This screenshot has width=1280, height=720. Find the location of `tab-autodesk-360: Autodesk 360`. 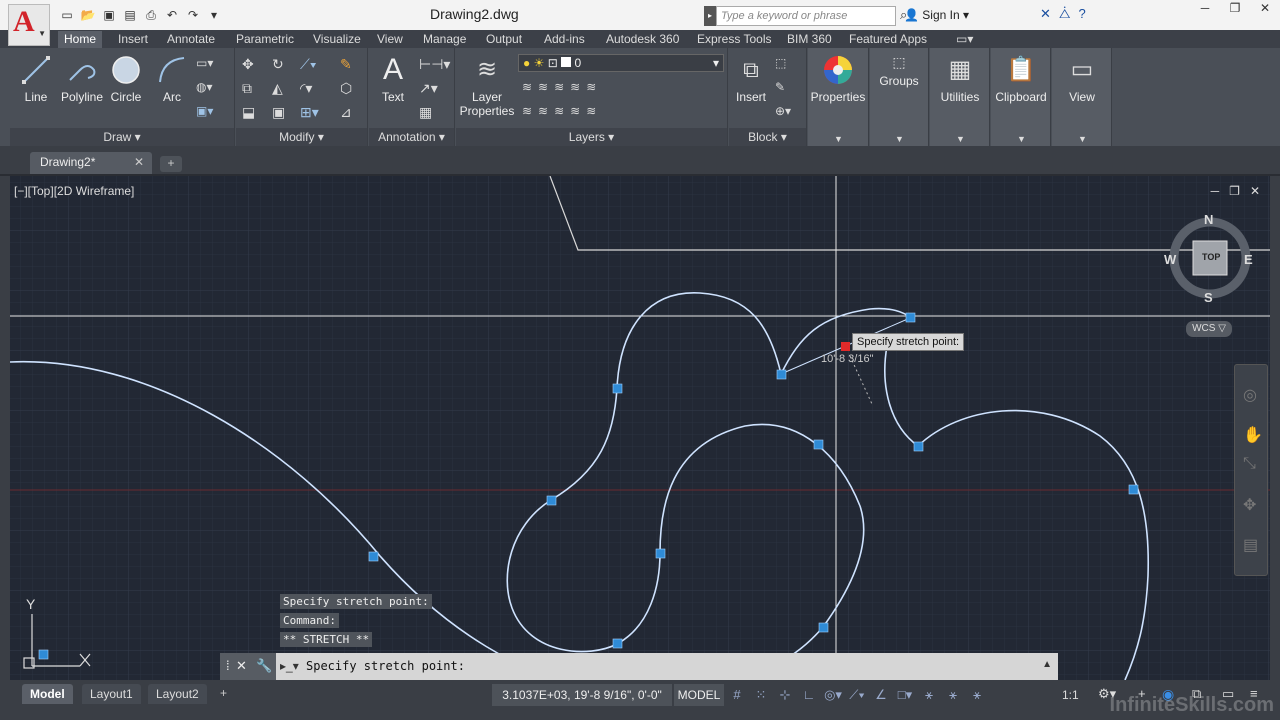

tab-autodesk-360: Autodesk 360 is located at coordinates (642, 39).